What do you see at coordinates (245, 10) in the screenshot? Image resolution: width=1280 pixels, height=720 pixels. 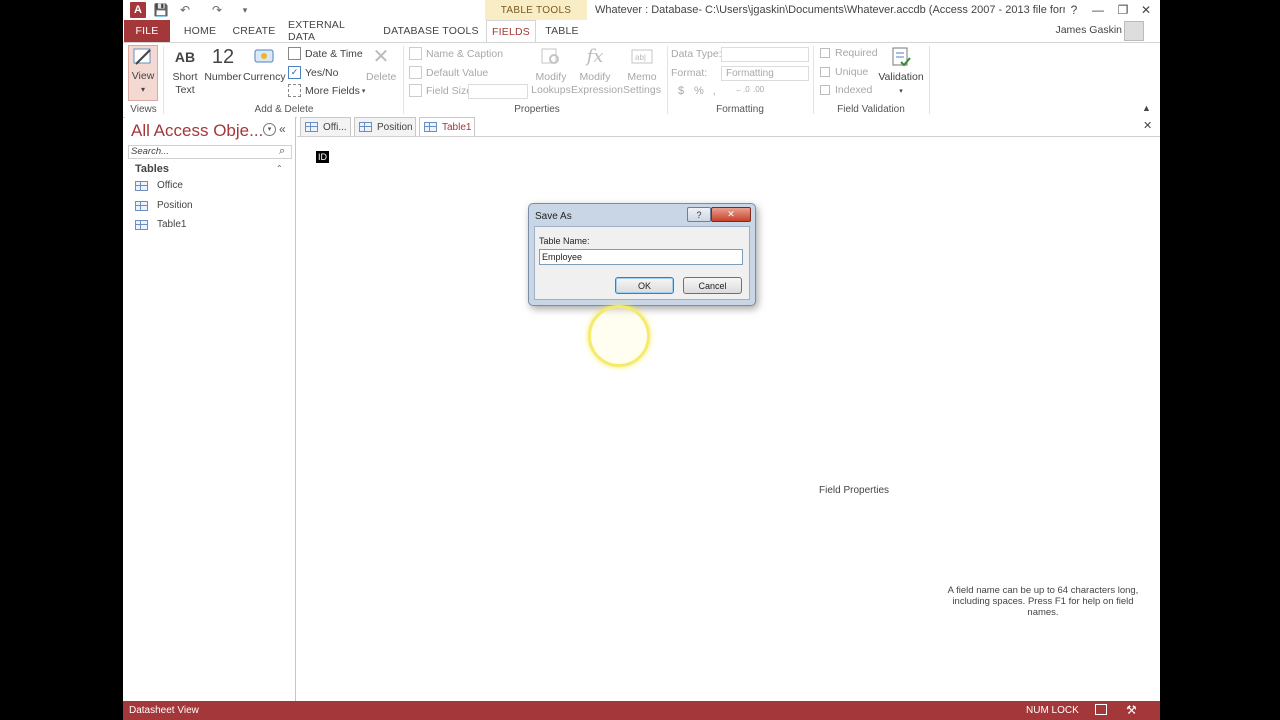 I see `customize-qat-icon: ▾` at bounding box center [245, 10].